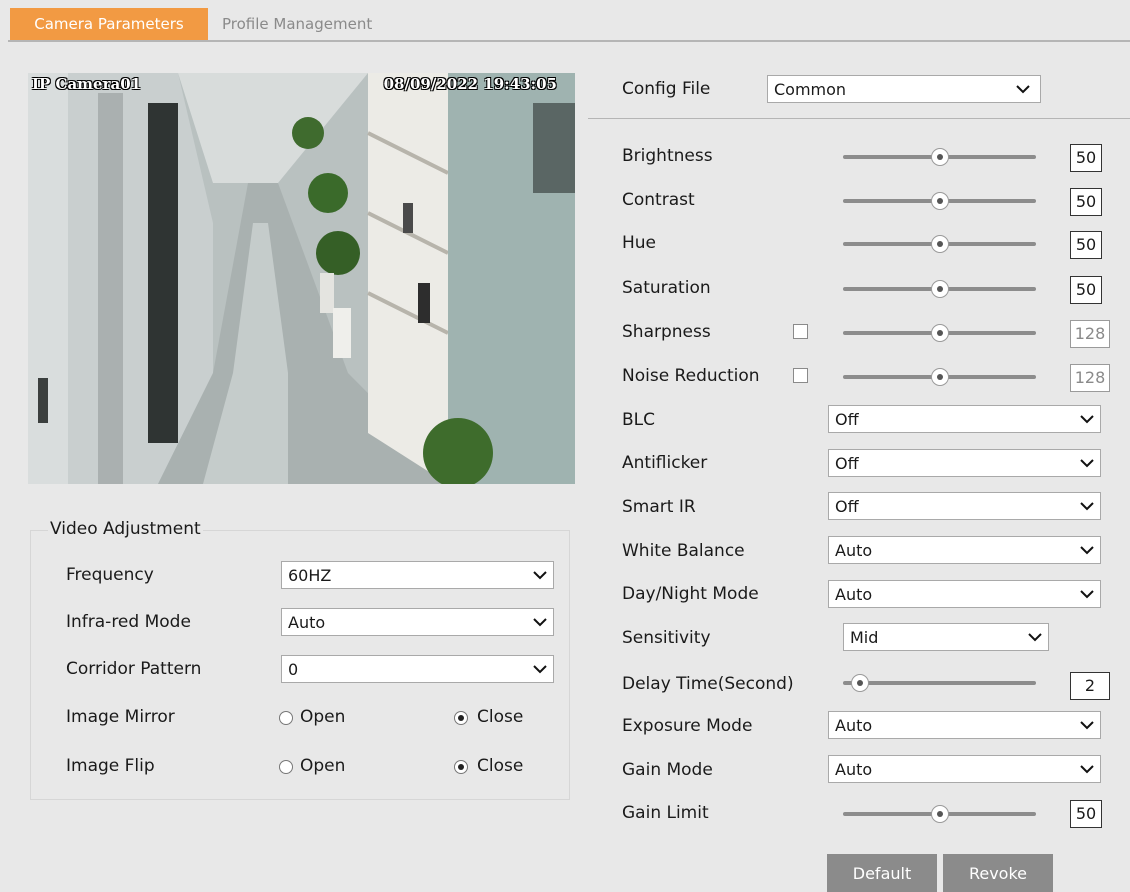 Image resolution: width=1130 pixels, height=892 pixels. What do you see at coordinates (666, 332) in the screenshot?
I see `sharpness-label: Sharpness` at bounding box center [666, 332].